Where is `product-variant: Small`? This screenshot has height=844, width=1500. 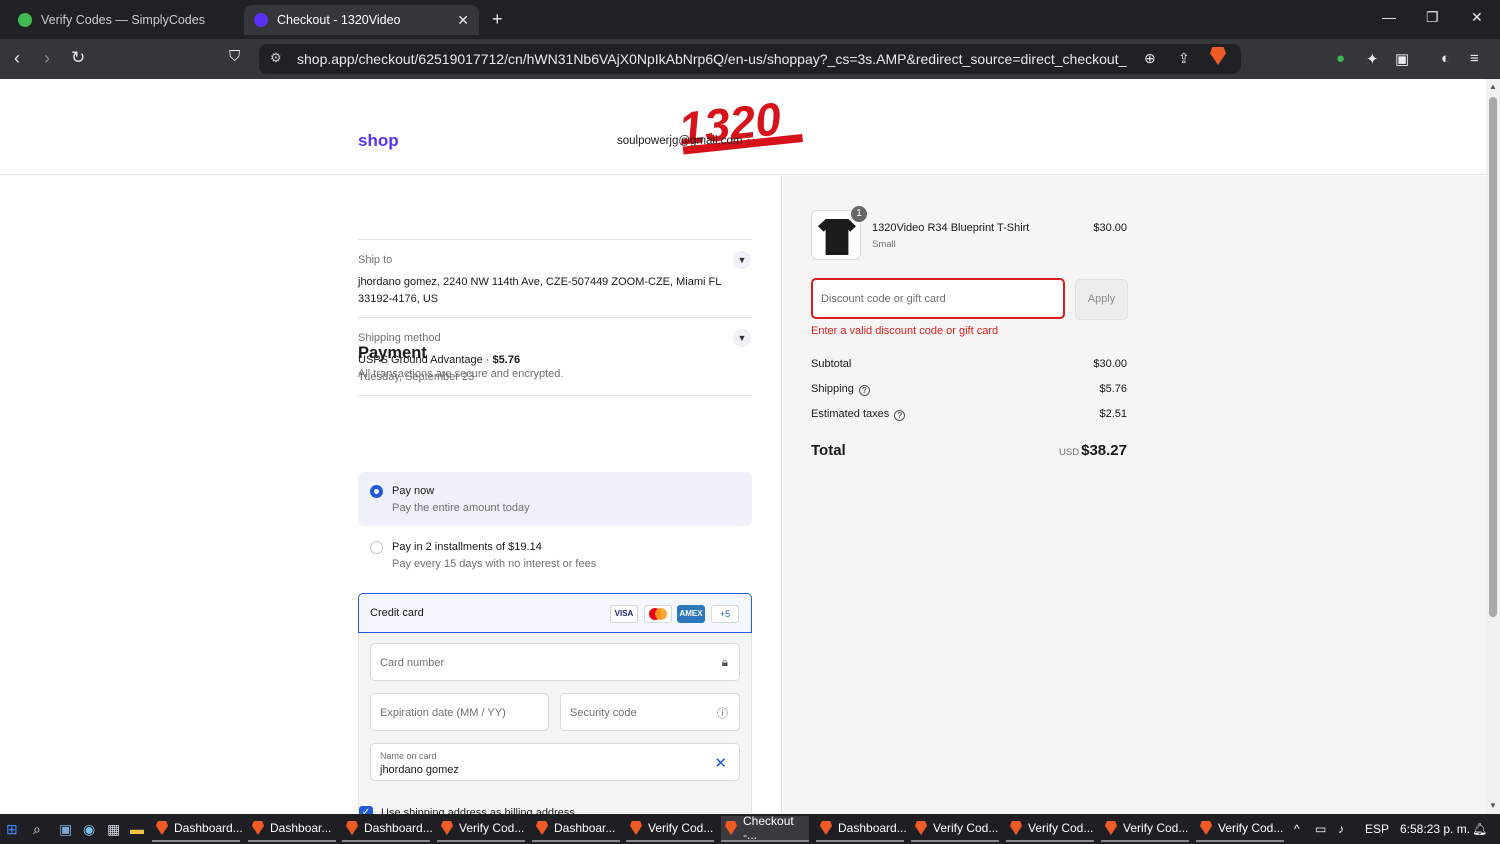 product-variant: Small is located at coordinates (884, 244).